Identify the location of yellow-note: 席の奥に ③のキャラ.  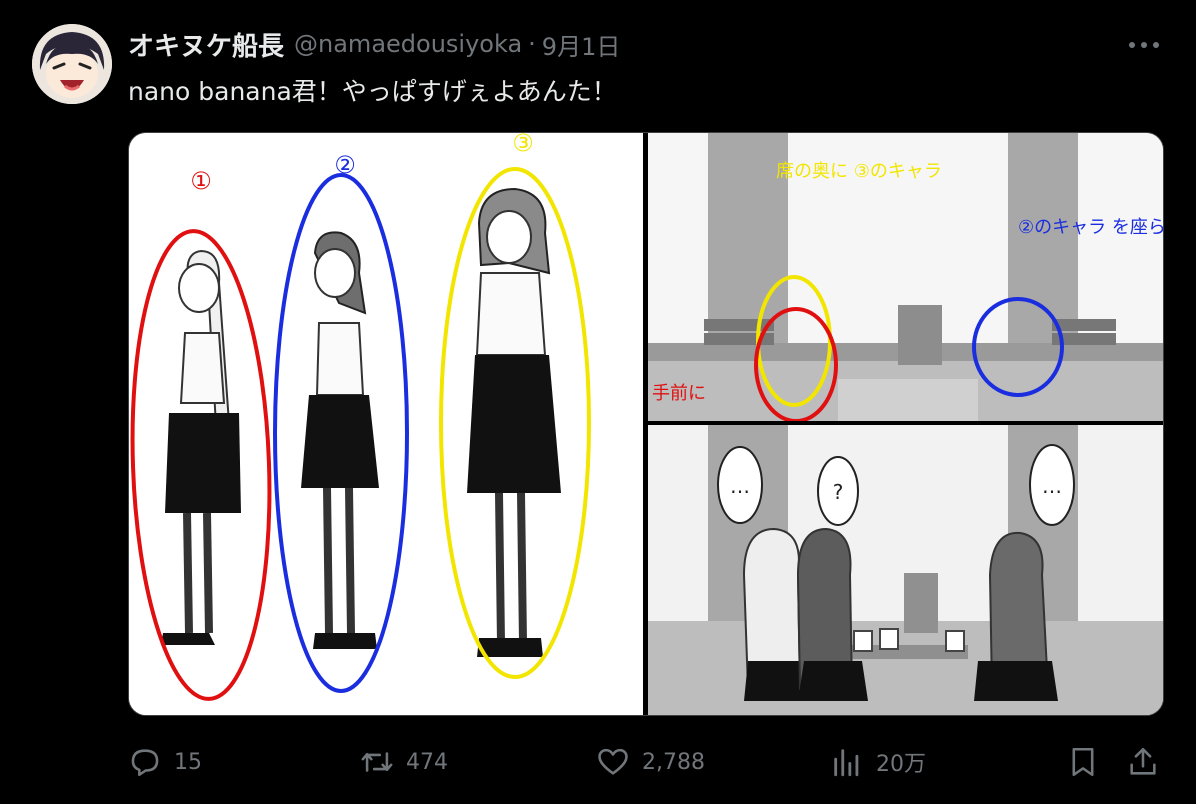
(859, 171).